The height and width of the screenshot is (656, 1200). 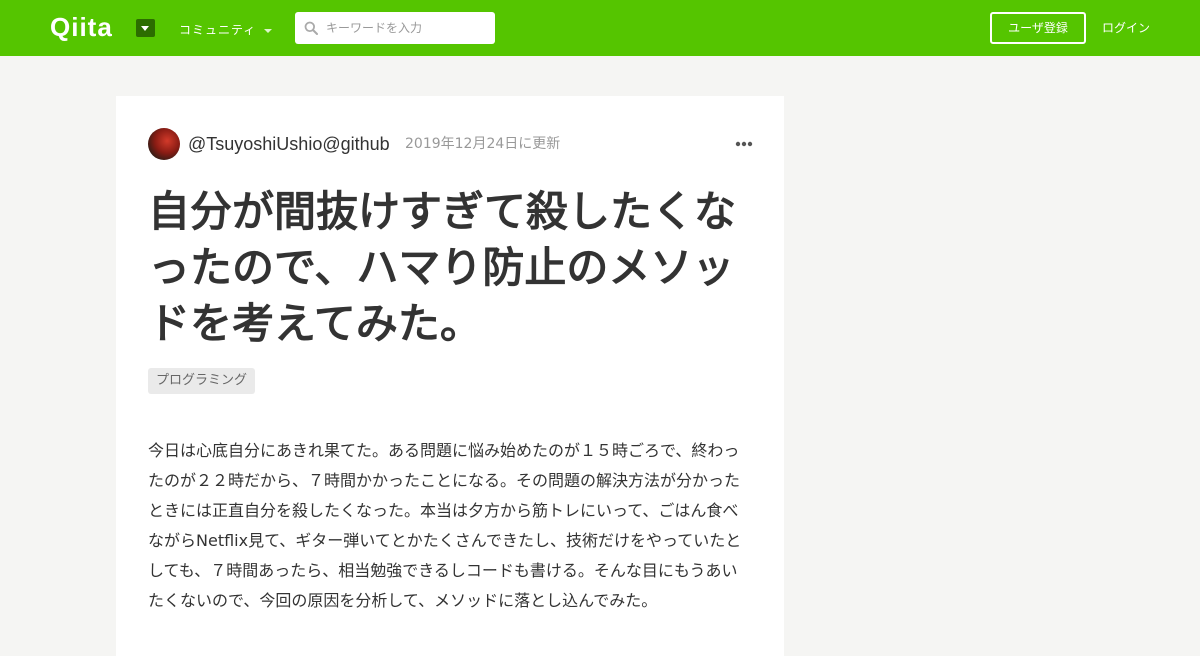 What do you see at coordinates (289, 144) in the screenshot?
I see `author-name: @TsuyoshiUshio@github` at bounding box center [289, 144].